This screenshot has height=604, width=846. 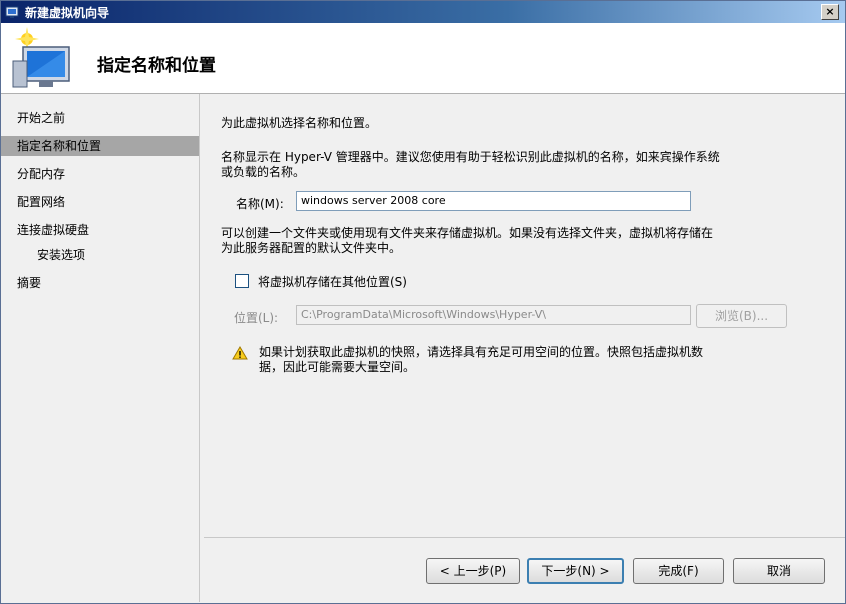 What do you see at coordinates (12, 12) in the screenshot?
I see `hyper-v-icon` at bounding box center [12, 12].